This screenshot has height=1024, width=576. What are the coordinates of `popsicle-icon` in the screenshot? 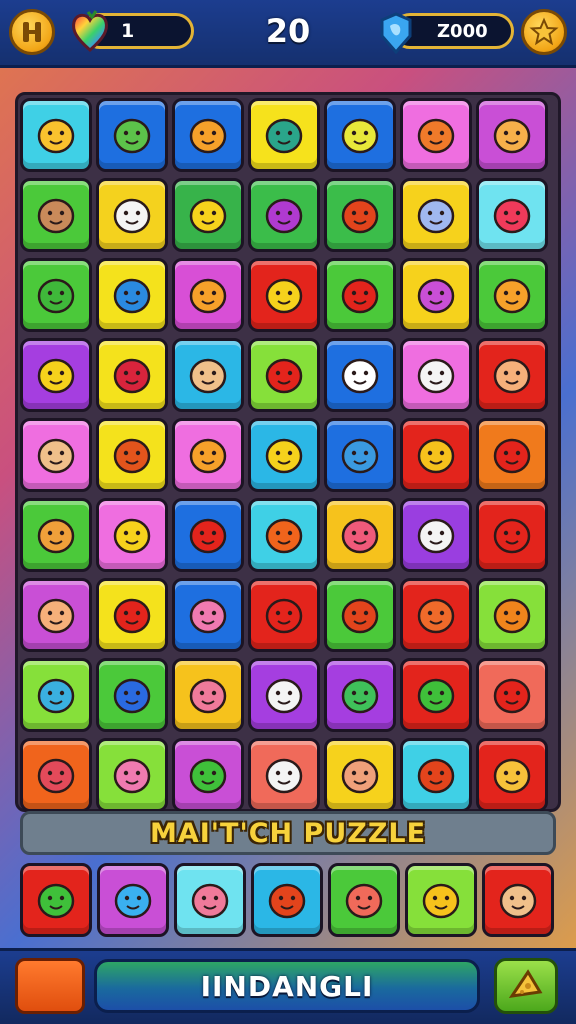 It's located at (360, 536).